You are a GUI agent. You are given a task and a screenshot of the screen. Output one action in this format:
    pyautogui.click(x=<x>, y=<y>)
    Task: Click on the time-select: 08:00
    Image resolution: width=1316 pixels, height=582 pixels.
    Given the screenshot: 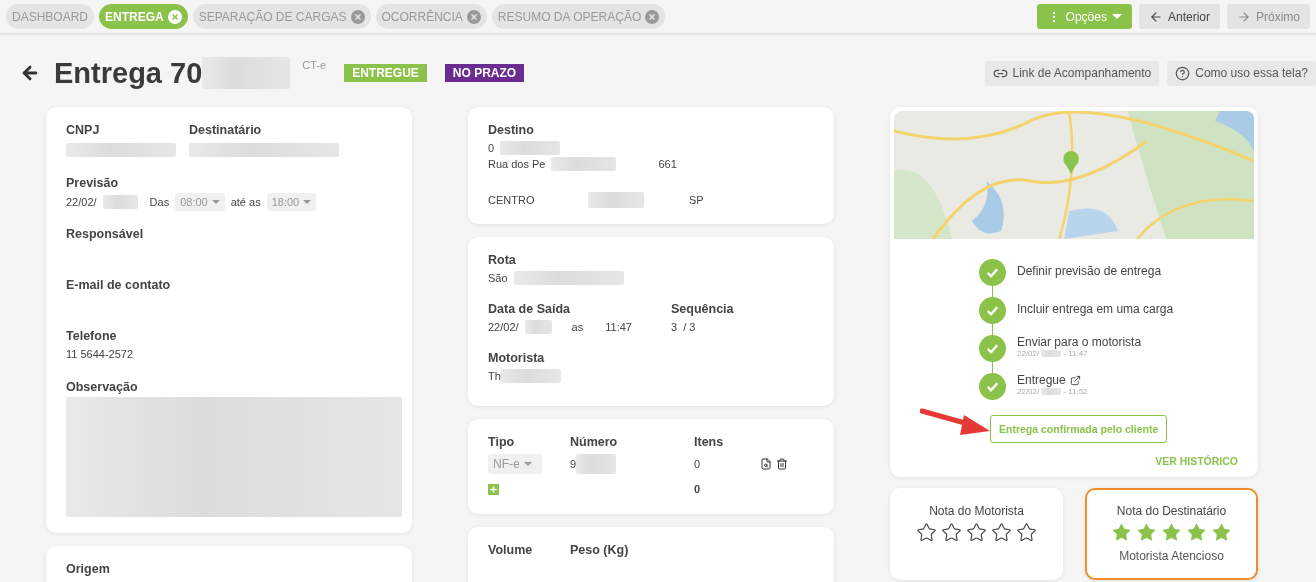 What is the action you would take?
    pyautogui.click(x=200, y=202)
    